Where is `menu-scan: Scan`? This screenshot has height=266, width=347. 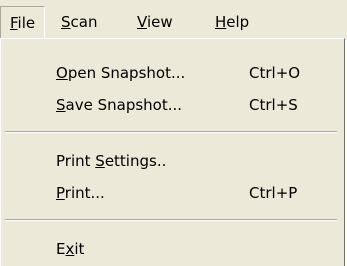 menu-scan: Scan is located at coordinates (79, 22).